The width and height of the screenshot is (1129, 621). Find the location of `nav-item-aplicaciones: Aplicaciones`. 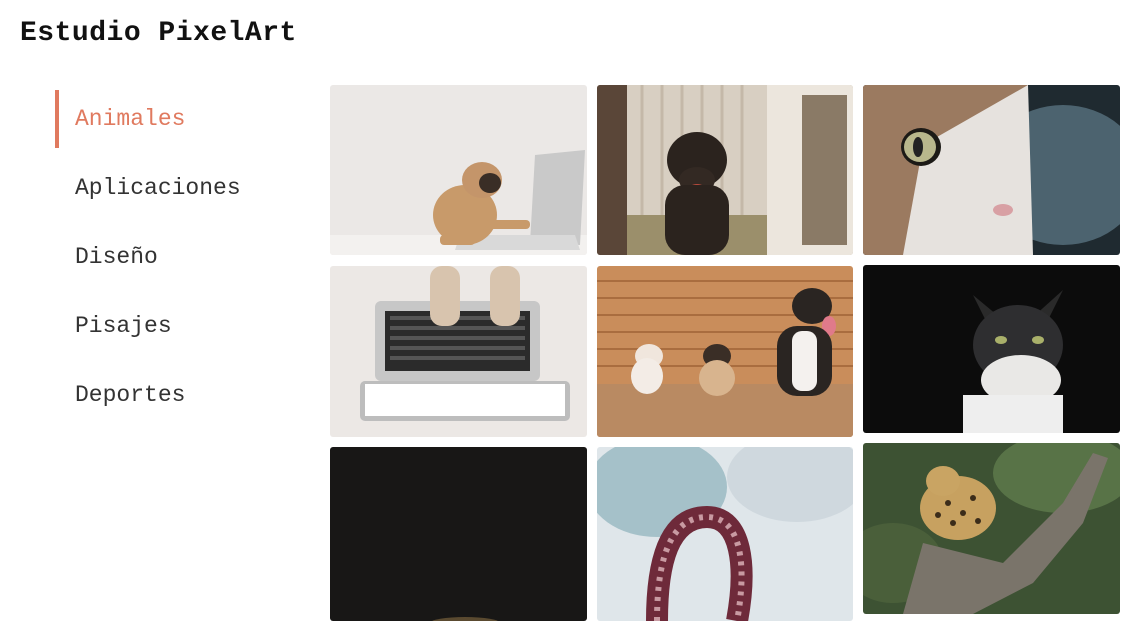

nav-item-aplicaciones: Aplicaciones is located at coordinates (185, 188).